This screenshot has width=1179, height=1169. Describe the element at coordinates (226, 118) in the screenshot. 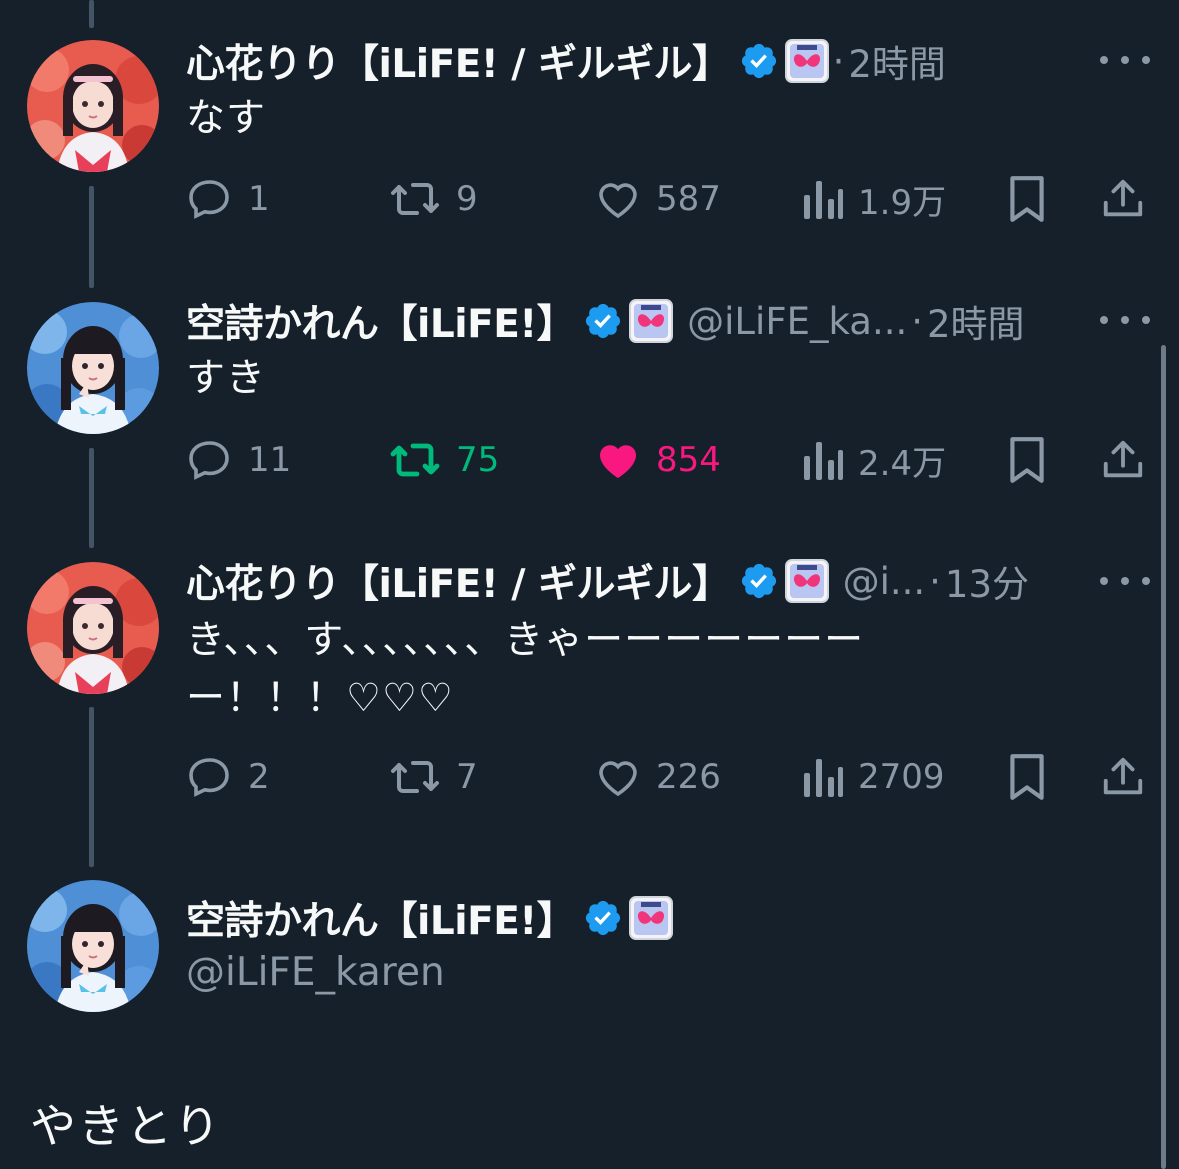

I see `tweet-text: なす` at that location.